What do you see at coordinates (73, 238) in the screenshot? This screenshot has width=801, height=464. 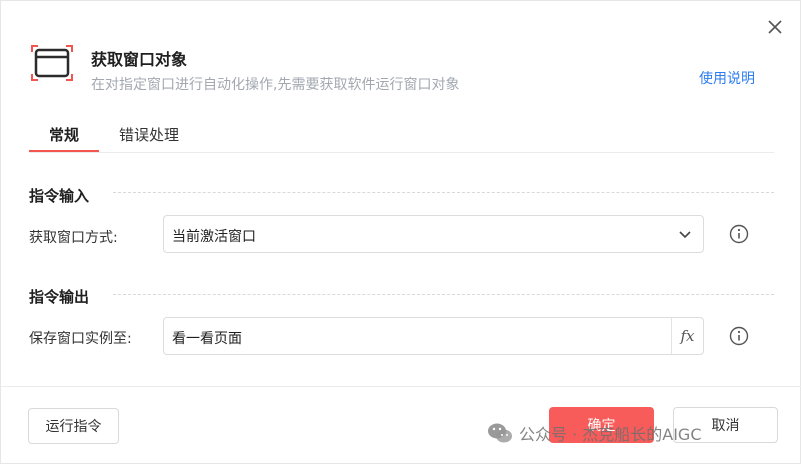 I see `window-method-label: 获取窗口方式:` at bounding box center [73, 238].